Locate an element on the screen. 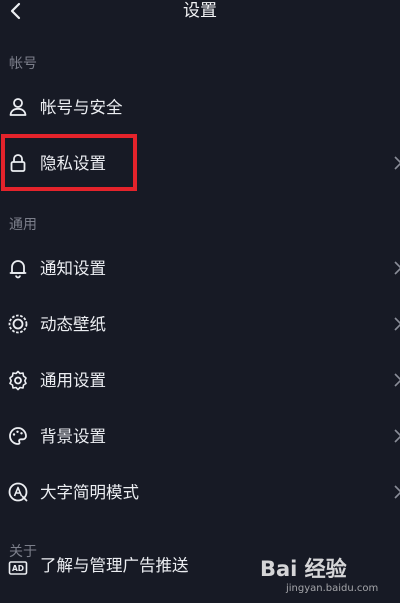 This screenshot has height=603, width=400. page-title: 设置 is located at coordinates (200, 11).